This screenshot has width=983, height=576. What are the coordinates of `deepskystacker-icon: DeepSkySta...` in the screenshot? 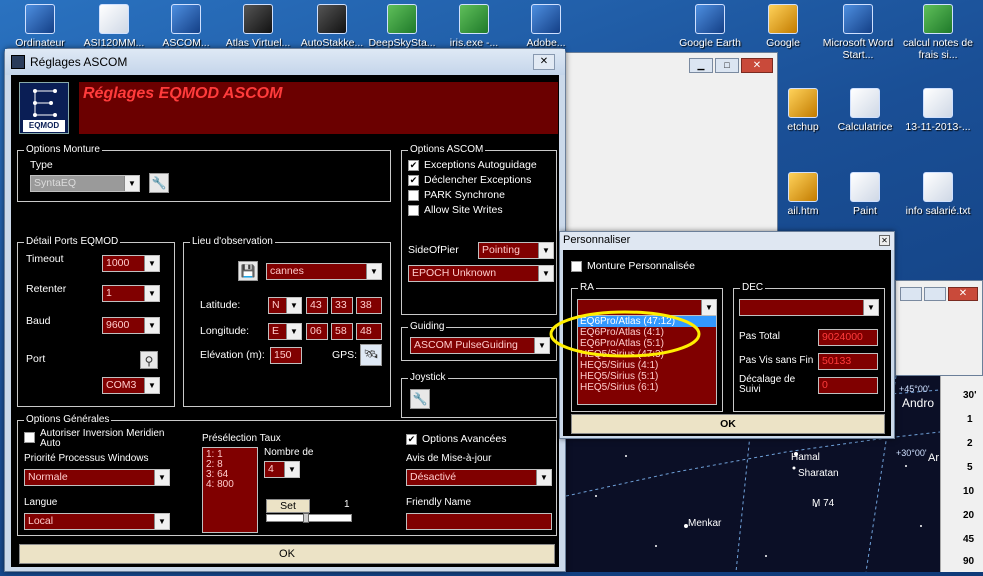 It's located at (402, 26).